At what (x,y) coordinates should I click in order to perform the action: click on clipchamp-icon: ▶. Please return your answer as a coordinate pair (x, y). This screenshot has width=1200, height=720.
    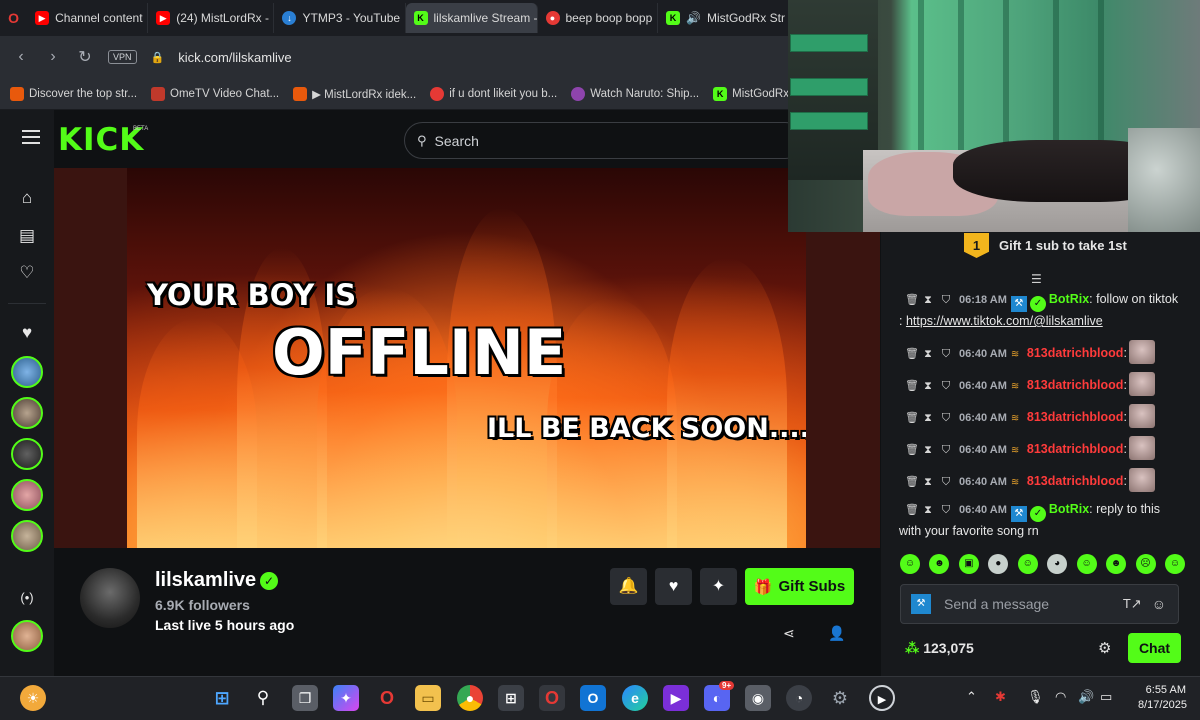
    Looking at the image, I should click on (676, 698).